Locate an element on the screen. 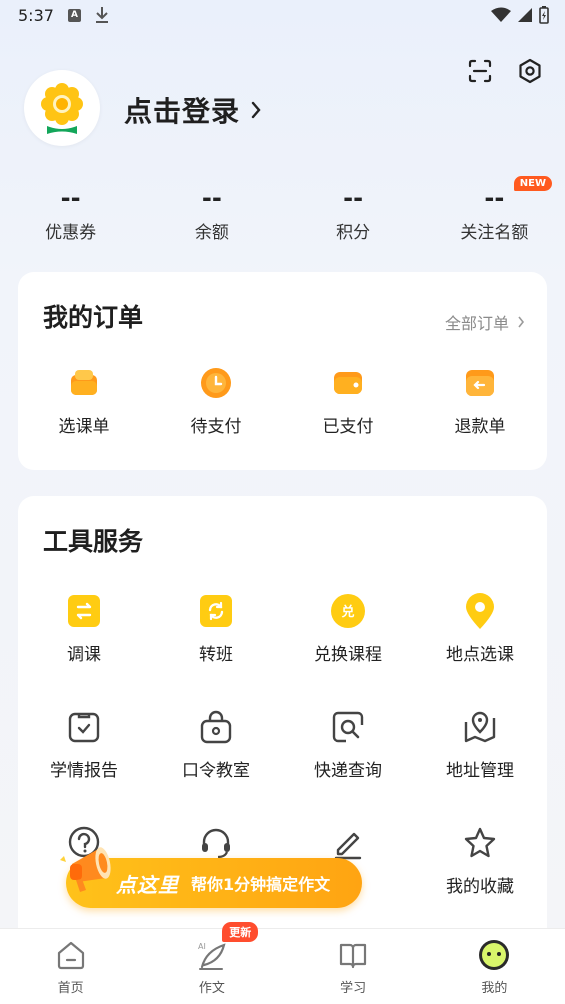  signal-icon is located at coordinates (525, 15).